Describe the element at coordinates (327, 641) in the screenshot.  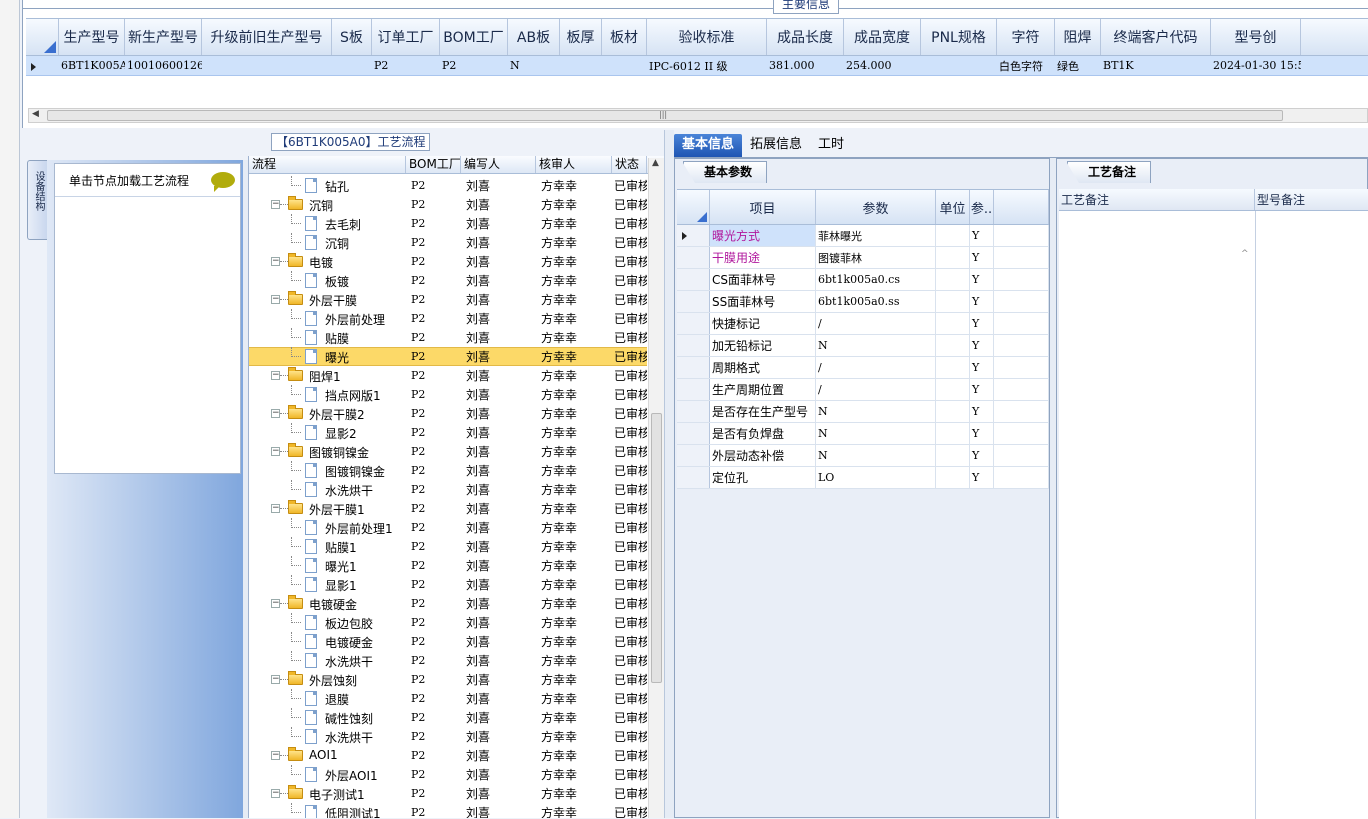
I see `tree-node: 电镀硬金` at that location.